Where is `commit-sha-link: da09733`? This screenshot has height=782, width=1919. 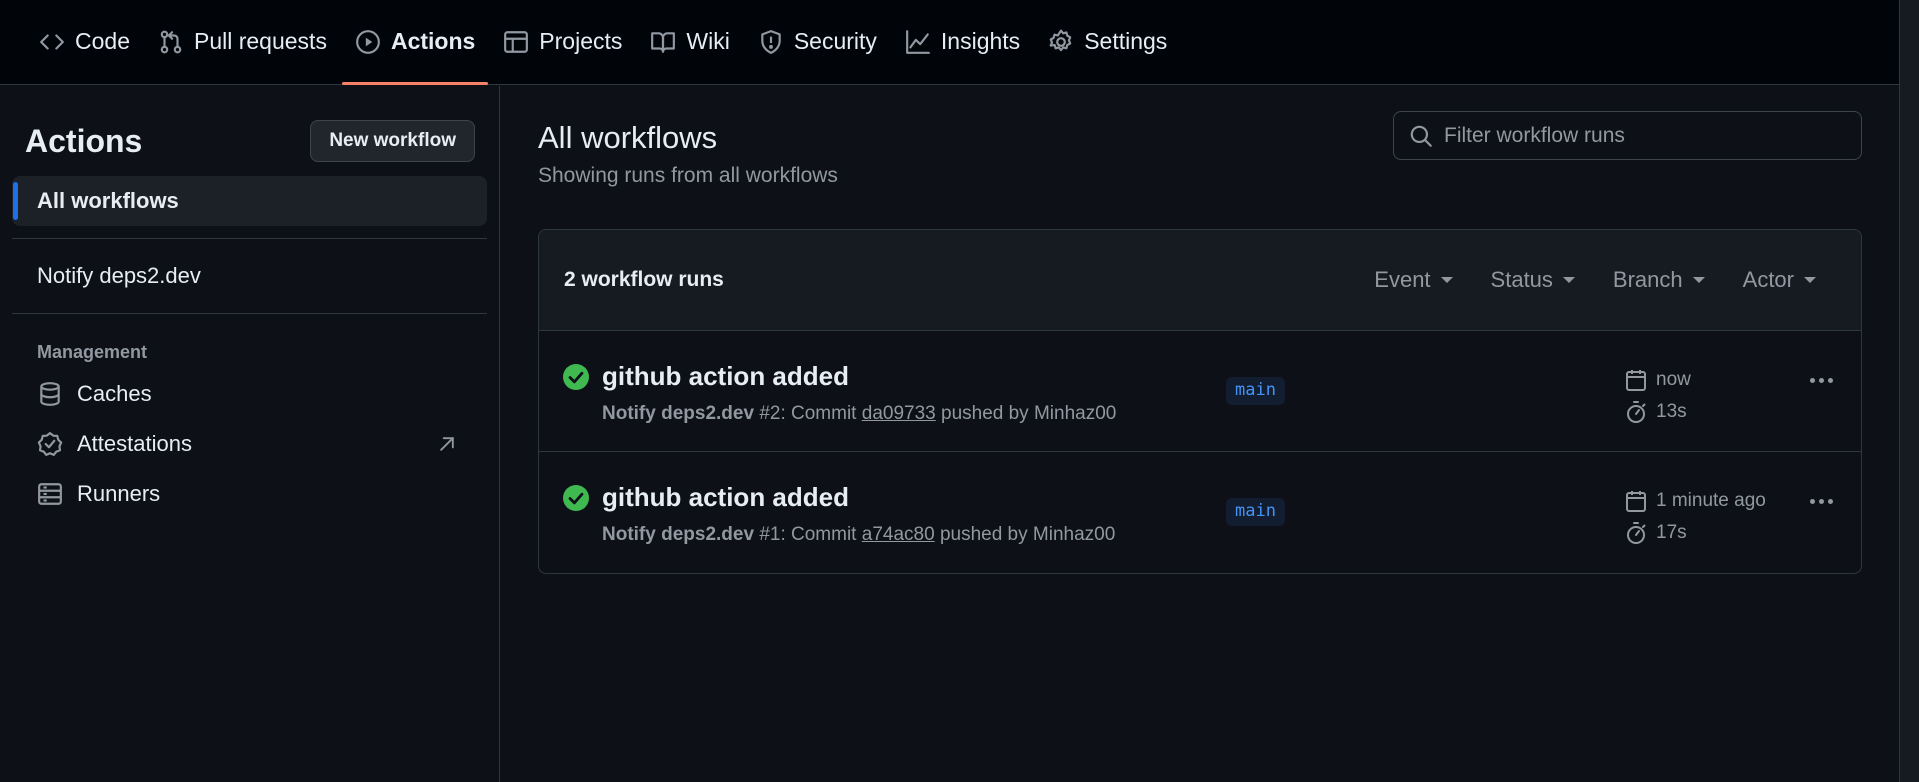
commit-sha-link: da09733 is located at coordinates (899, 413).